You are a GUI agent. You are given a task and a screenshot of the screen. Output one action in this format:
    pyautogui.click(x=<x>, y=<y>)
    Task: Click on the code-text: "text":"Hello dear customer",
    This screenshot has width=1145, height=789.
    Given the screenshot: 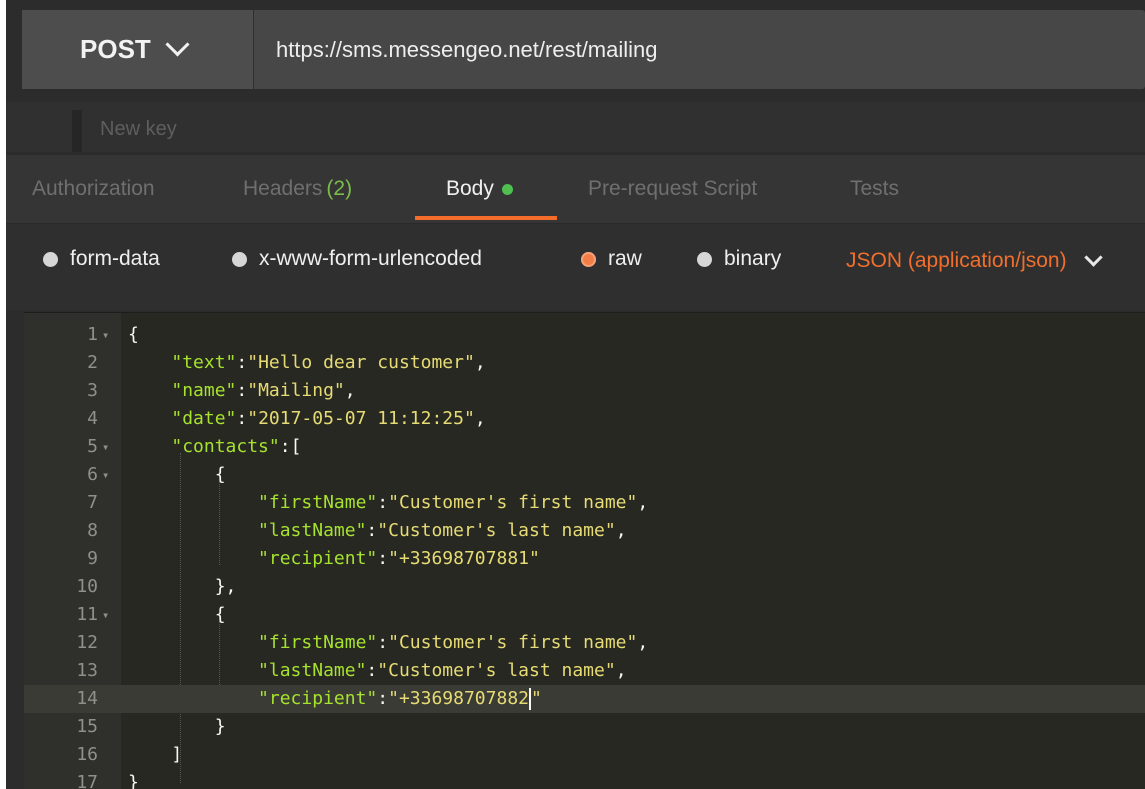 What is the action you would take?
    pyautogui.click(x=306, y=363)
    